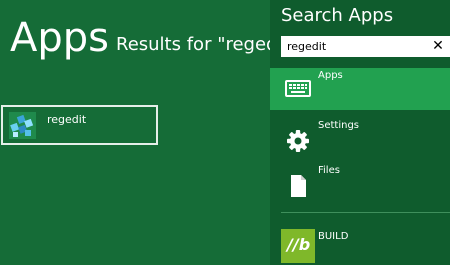 Image resolution: width=450 pixels, height=265 pixels. What do you see at coordinates (298, 139) in the screenshot?
I see `gear-icon` at bounding box center [298, 139].